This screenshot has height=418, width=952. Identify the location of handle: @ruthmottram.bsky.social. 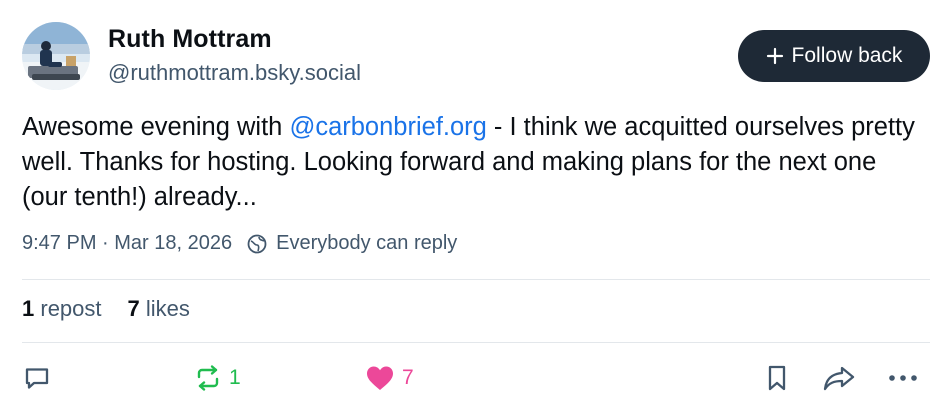
(234, 73).